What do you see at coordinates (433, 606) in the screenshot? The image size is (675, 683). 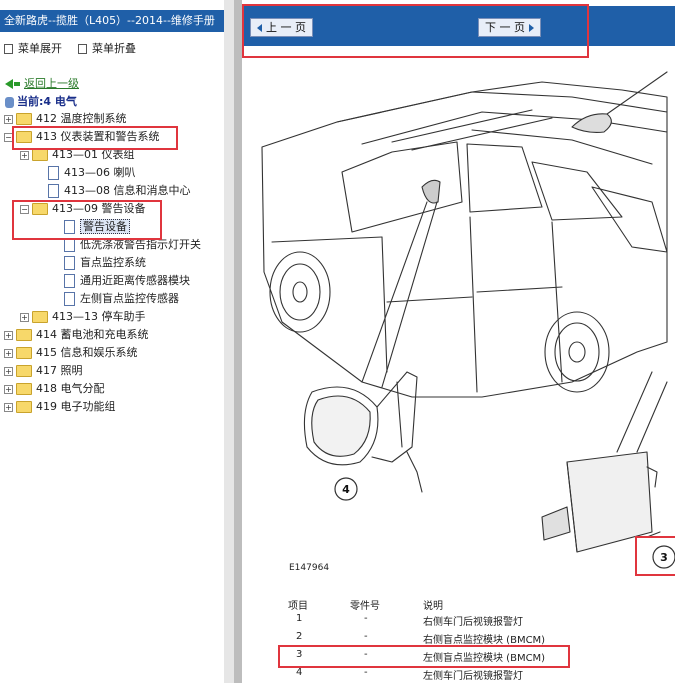 I see `table-header-description: 说明` at bounding box center [433, 606].